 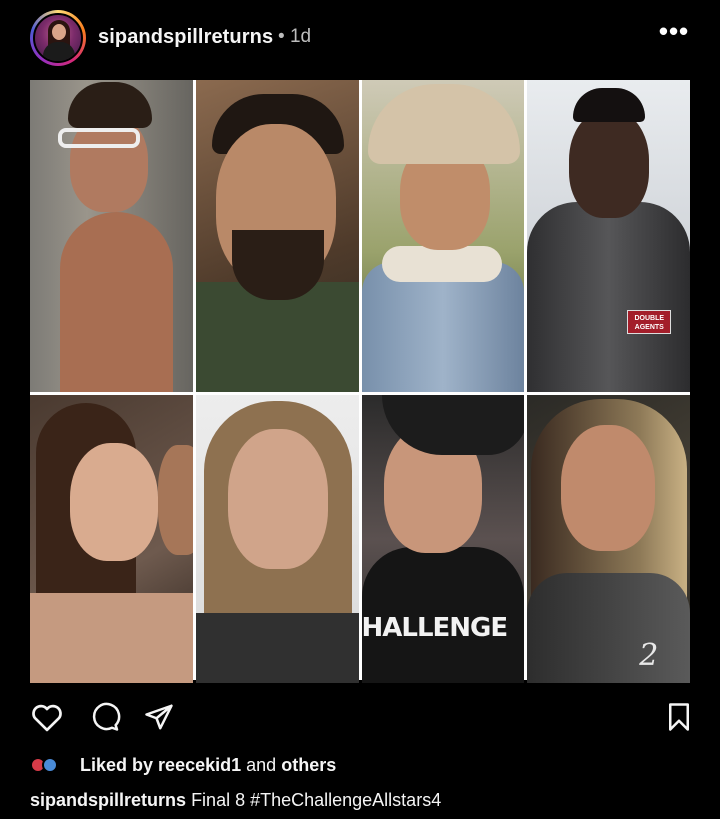 I want to click on likes-prefix: Liked by, so click(x=117, y=764).